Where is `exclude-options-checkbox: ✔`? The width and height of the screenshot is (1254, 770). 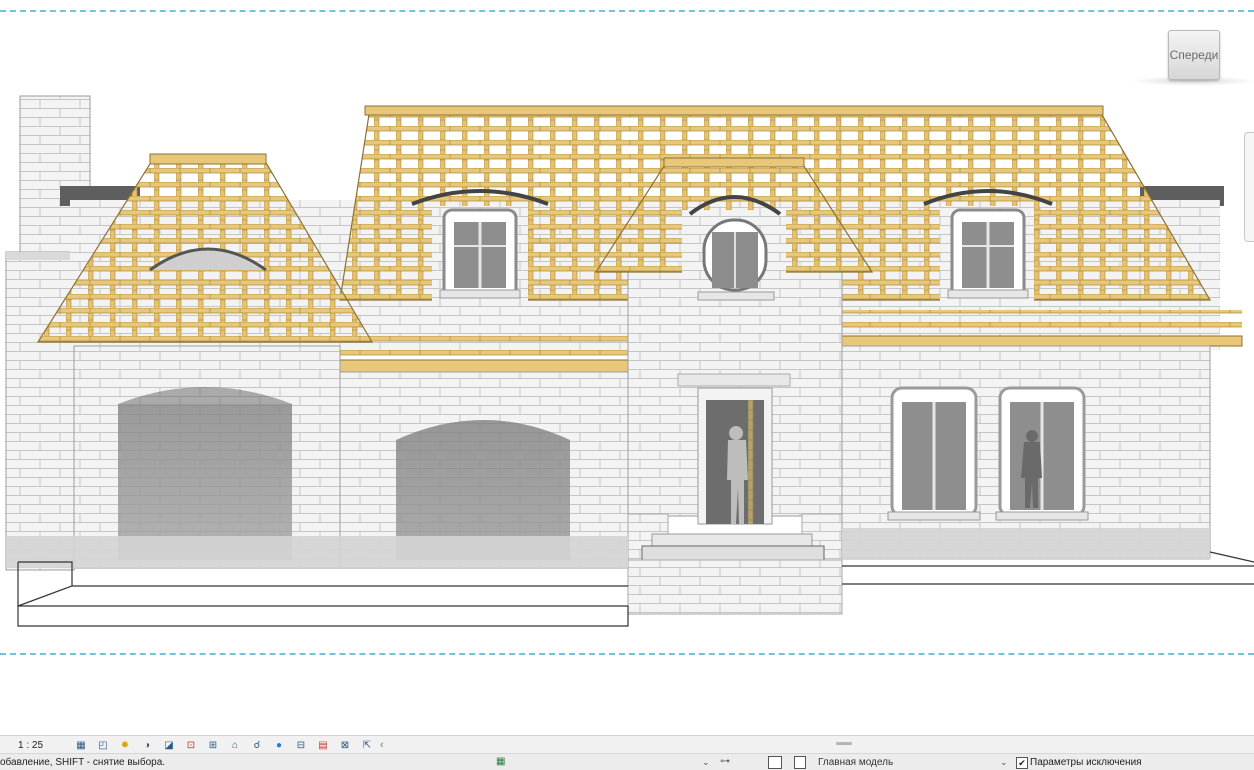 exclude-options-checkbox: ✔ is located at coordinates (1022, 763).